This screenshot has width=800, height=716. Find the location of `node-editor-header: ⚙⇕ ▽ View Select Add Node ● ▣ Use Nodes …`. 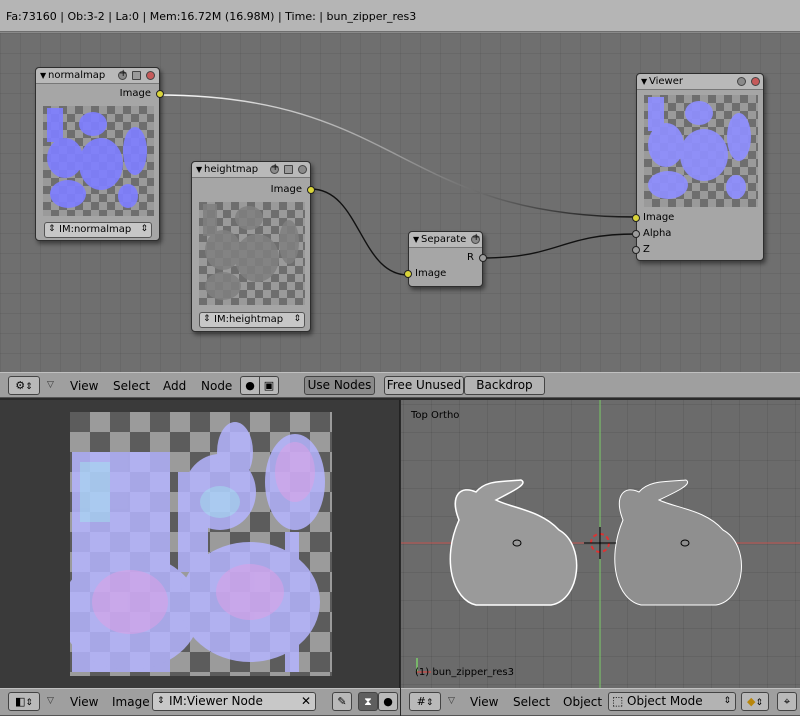

node-editor-header: ⚙⇕ ▽ View Select Add Node ● ▣ Use Nodes … is located at coordinates (400, 385).